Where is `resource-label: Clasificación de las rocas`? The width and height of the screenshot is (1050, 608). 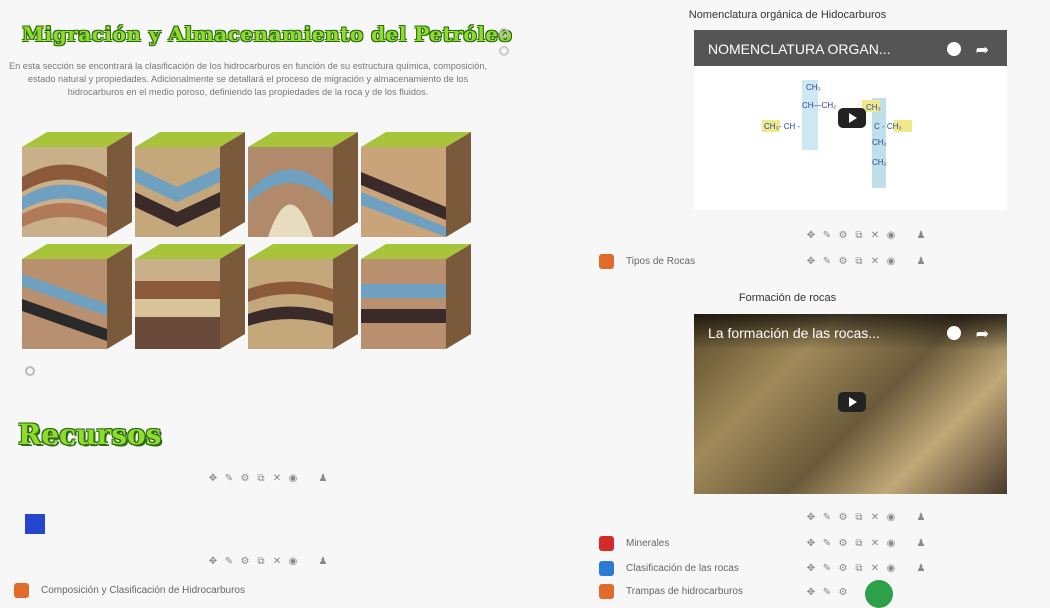 resource-label: Clasificación de las rocas is located at coordinates (682, 568).